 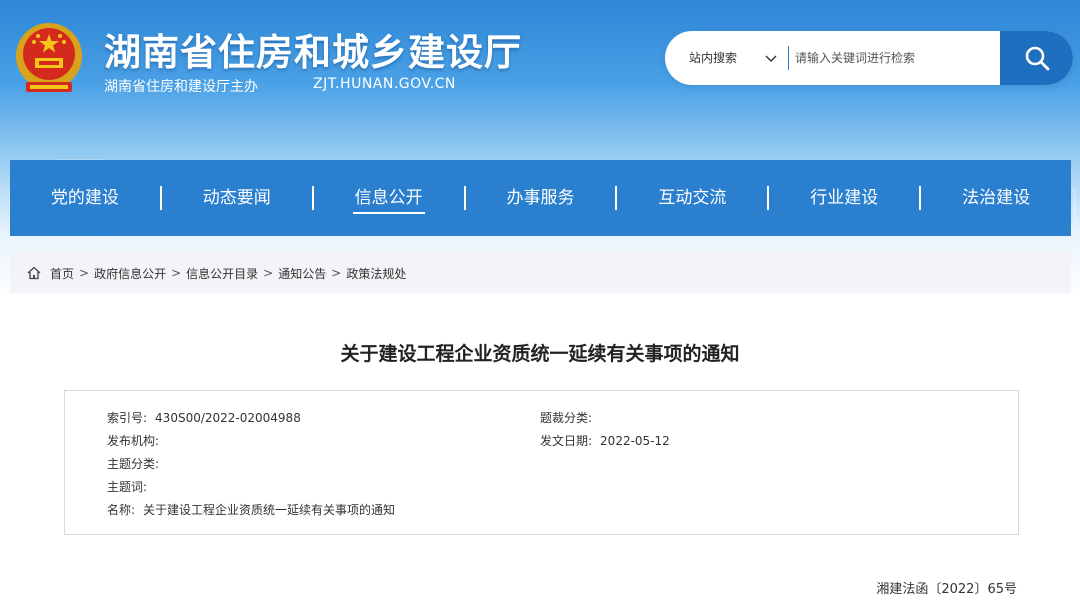 I want to click on search-input, so click(x=895, y=58).